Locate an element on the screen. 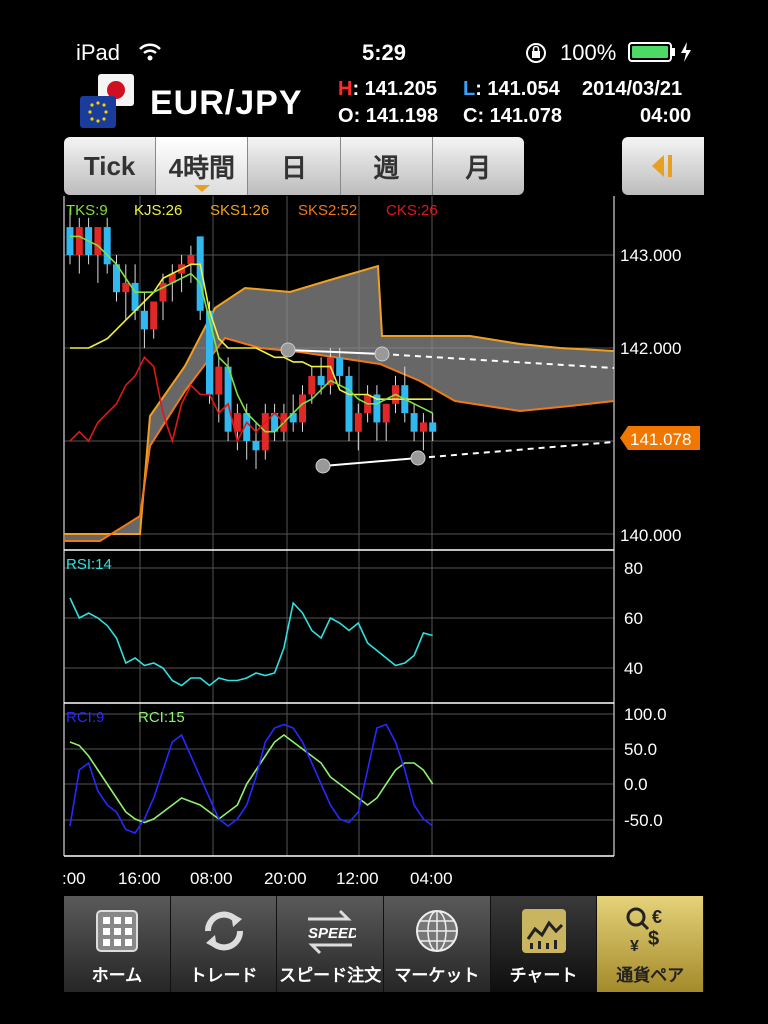  currency-pair: EUR/JPY is located at coordinates (226, 103).